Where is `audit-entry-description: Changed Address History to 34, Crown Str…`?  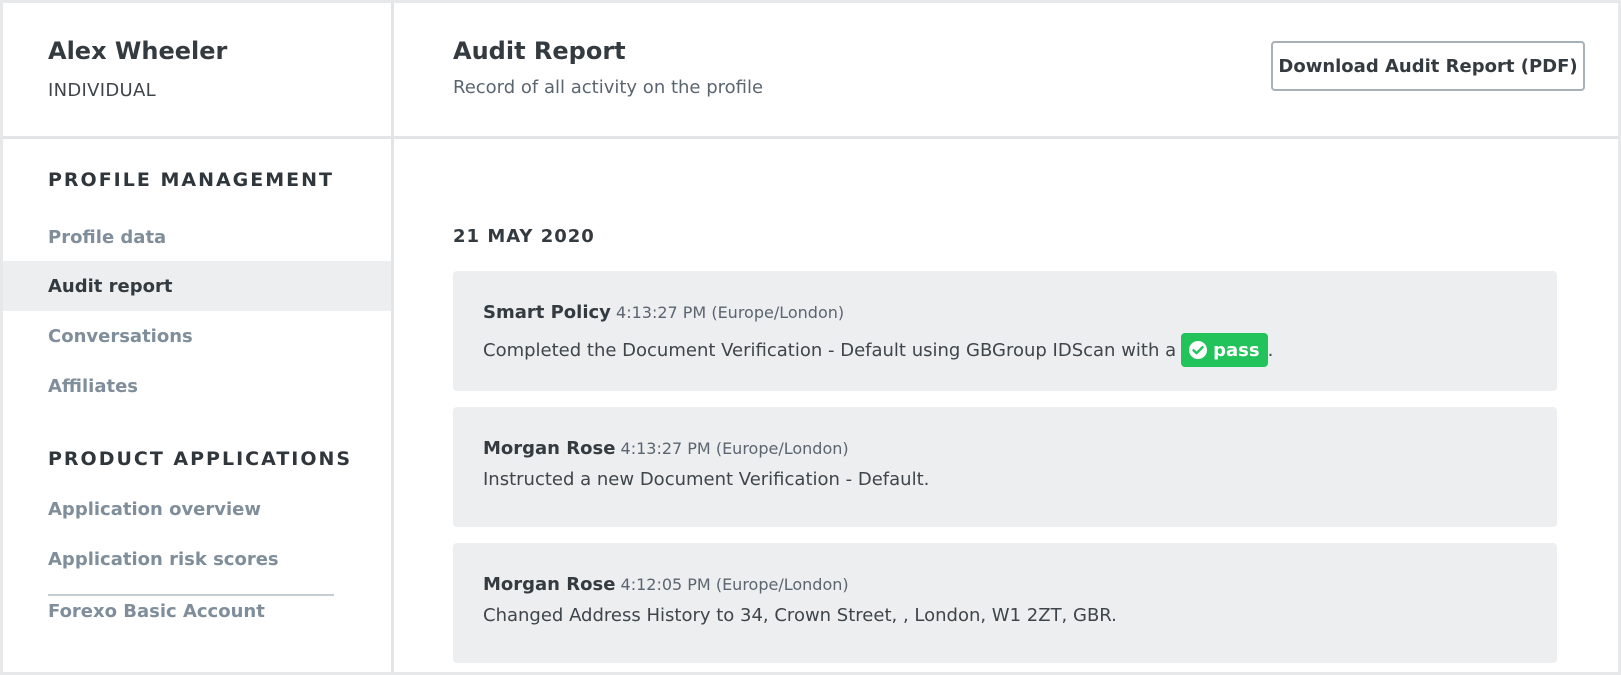 audit-entry-description: Changed Address History to 34, Crown Str… is located at coordinates (800, 615).